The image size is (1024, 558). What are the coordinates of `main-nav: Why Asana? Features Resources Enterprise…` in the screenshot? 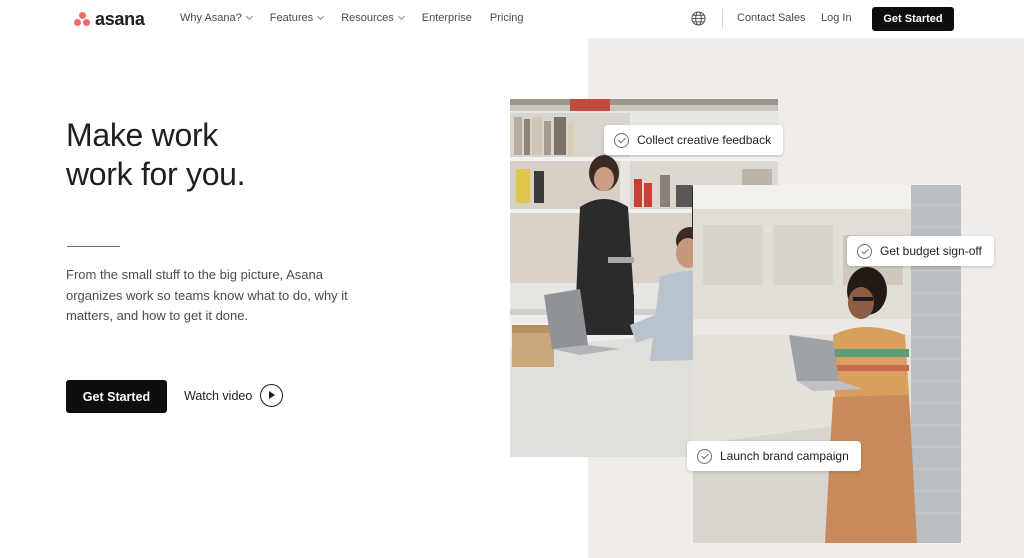 It's located at (352, 18).